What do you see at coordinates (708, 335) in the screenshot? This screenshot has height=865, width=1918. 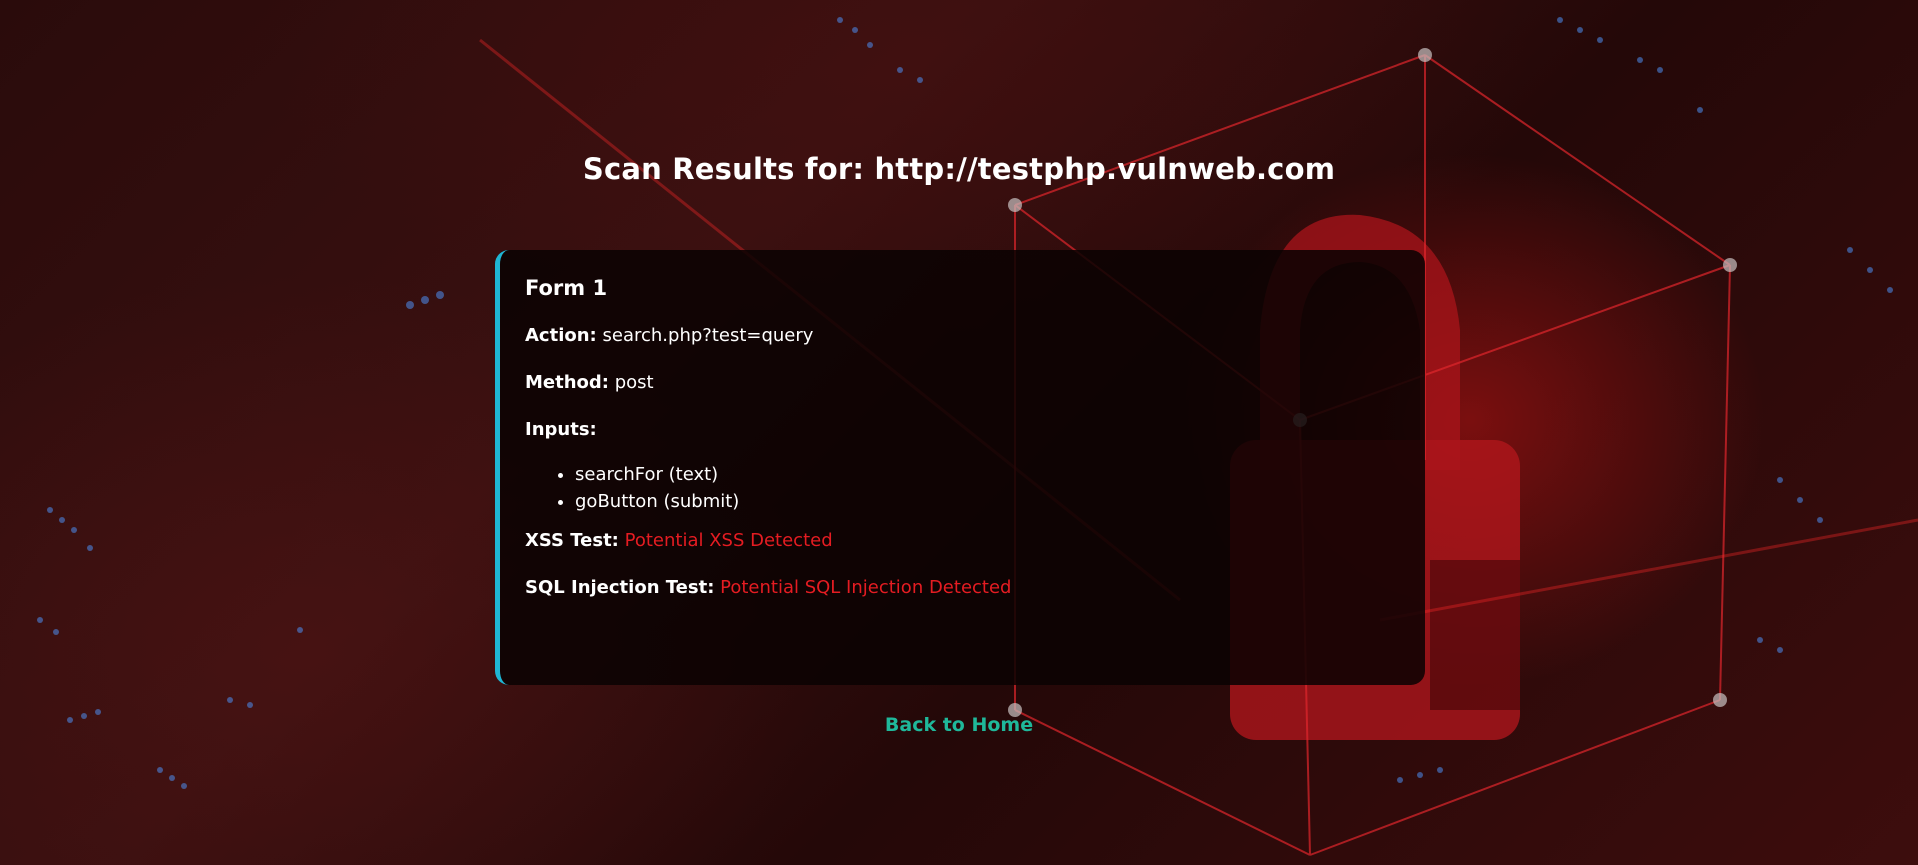 I see `form-action-value: search.php?test=query` at bounding box center [708, 335].